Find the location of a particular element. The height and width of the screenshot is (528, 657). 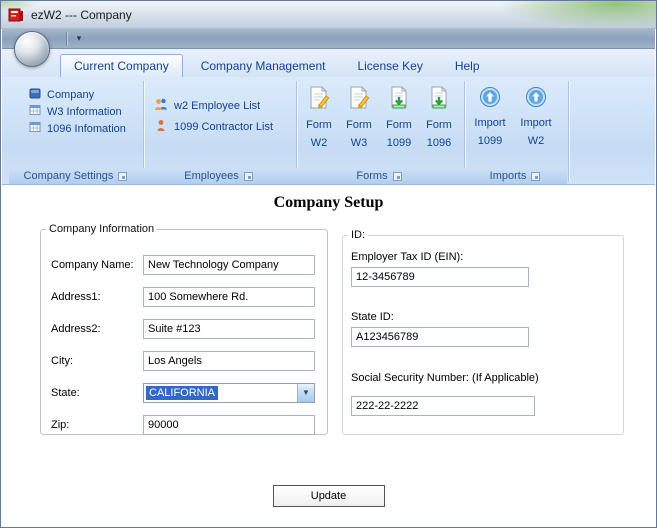

button-form-1096: Form 1096 is located at coordinates (439, 123).